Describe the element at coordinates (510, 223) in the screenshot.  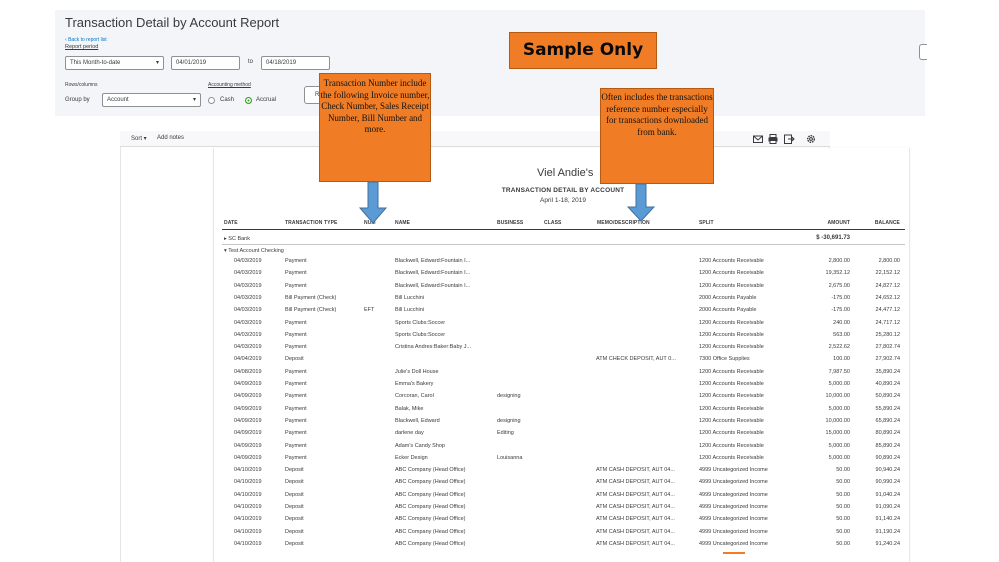
I see `column-header-business: BUSINESS` at that location.